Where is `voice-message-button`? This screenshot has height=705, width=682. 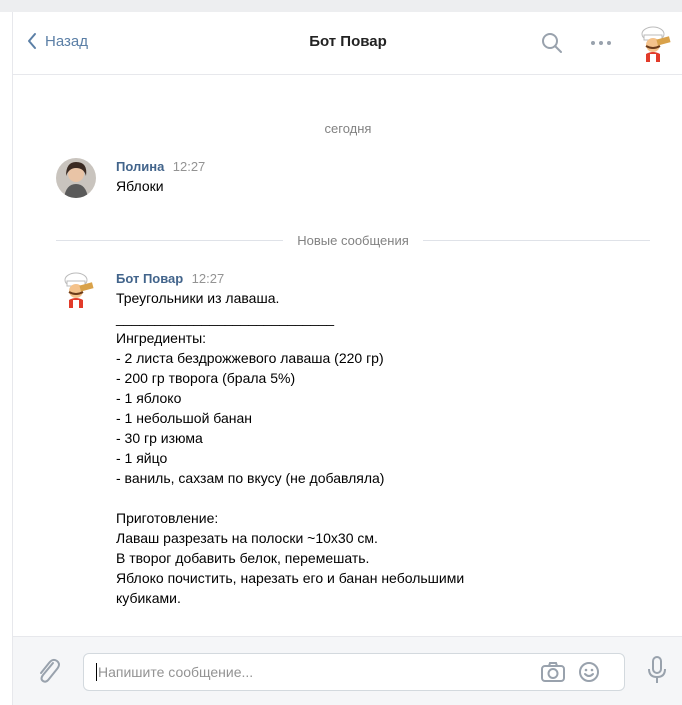
voice-message-button is located at coordinates (657, 672).